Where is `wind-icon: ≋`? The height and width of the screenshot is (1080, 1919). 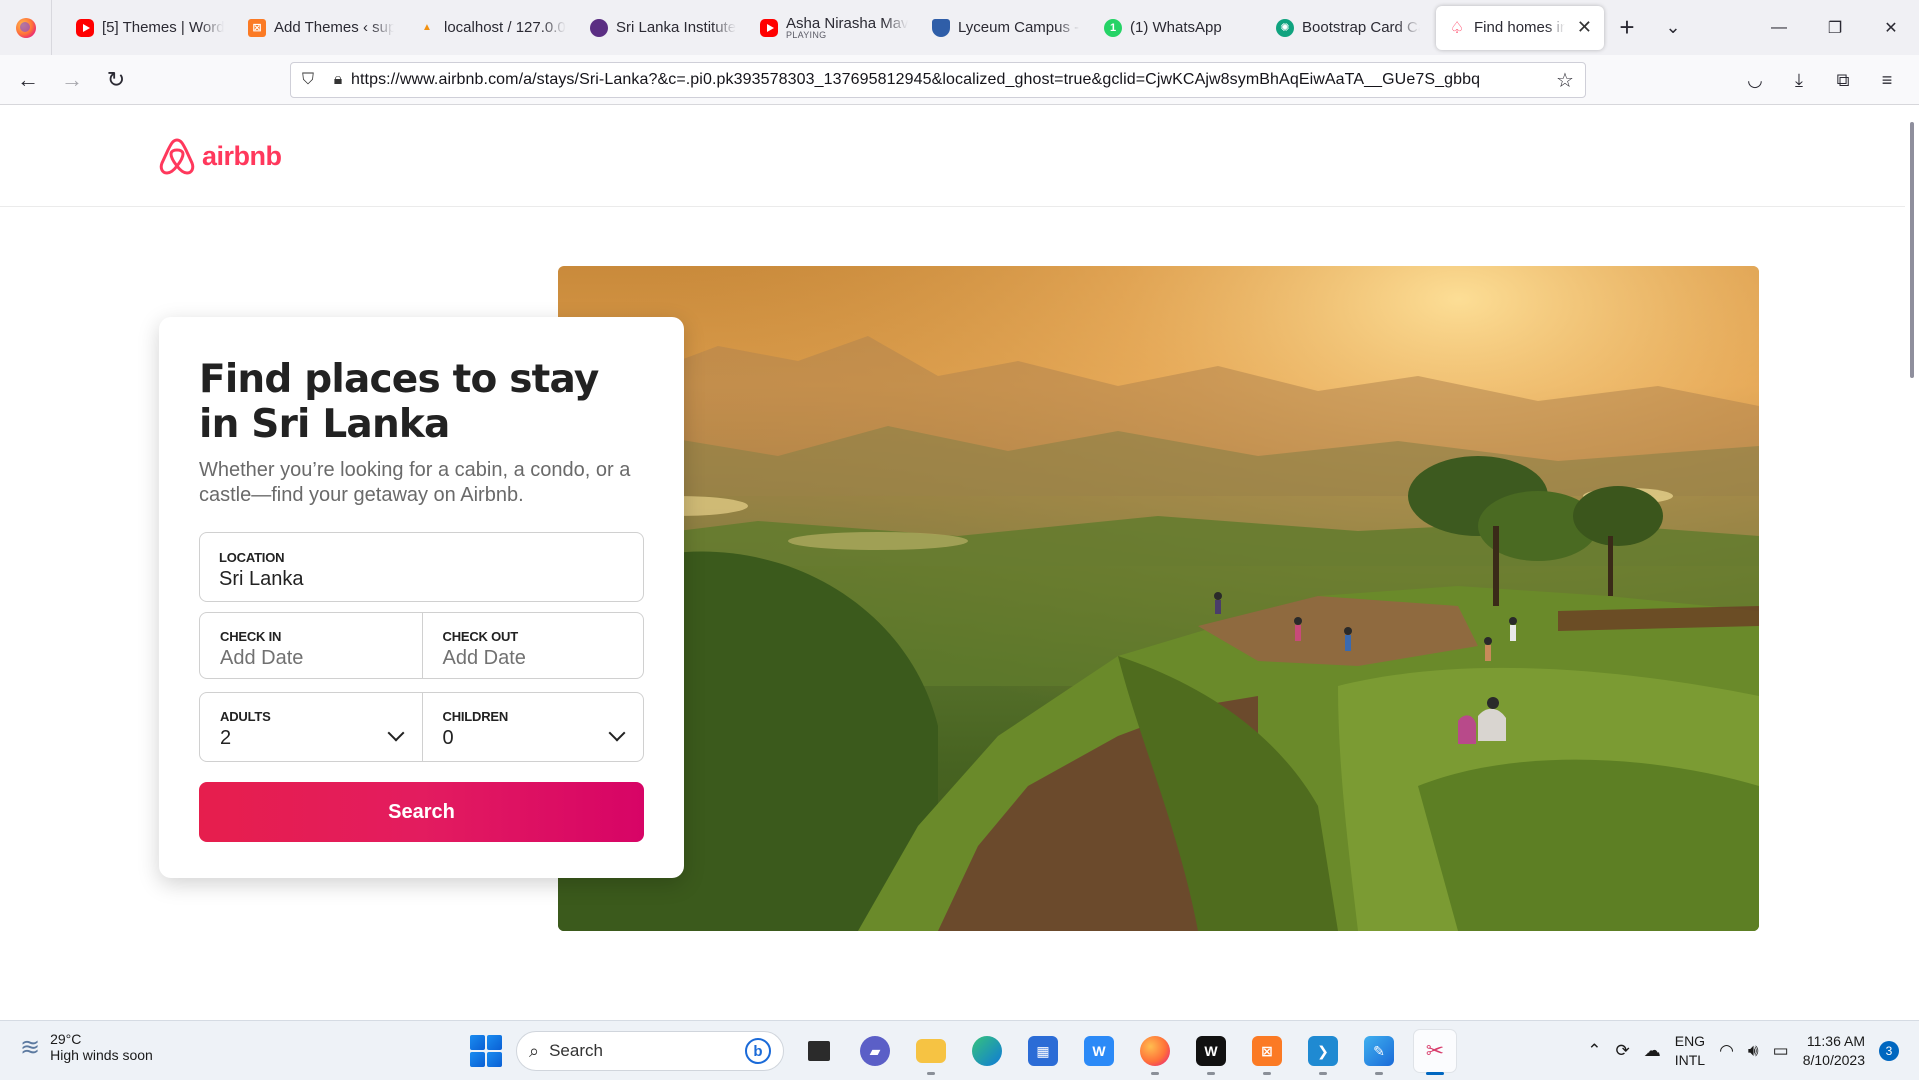
wind-icon: ≋ is located at coordinates (30, 1047).